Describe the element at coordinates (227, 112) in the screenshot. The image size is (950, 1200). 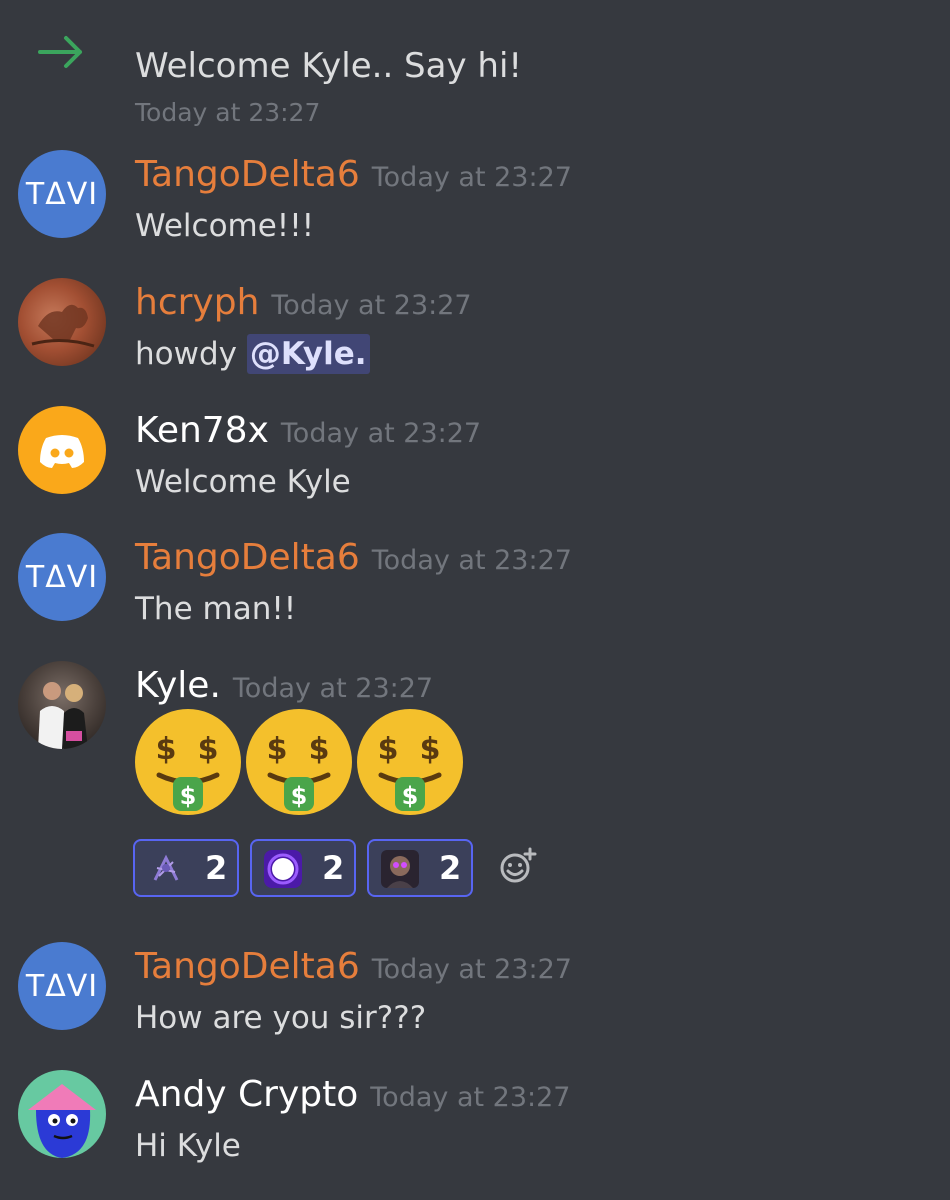
I see `join-message-timestamp: Today at 23:27` at that location.